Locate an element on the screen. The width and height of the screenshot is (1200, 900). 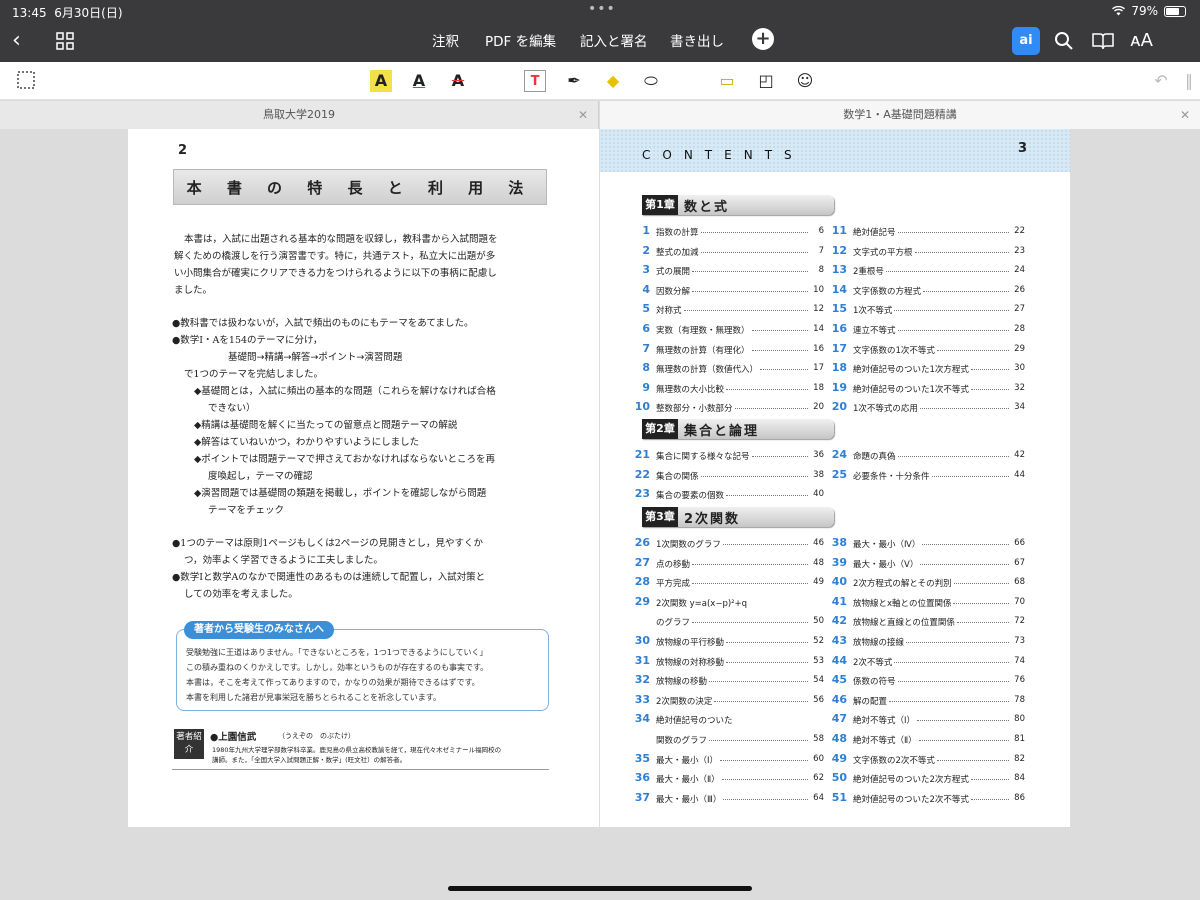
toc-entry: 6 実数（有理数・無理数） 14 is located at coordinates (726, 330).